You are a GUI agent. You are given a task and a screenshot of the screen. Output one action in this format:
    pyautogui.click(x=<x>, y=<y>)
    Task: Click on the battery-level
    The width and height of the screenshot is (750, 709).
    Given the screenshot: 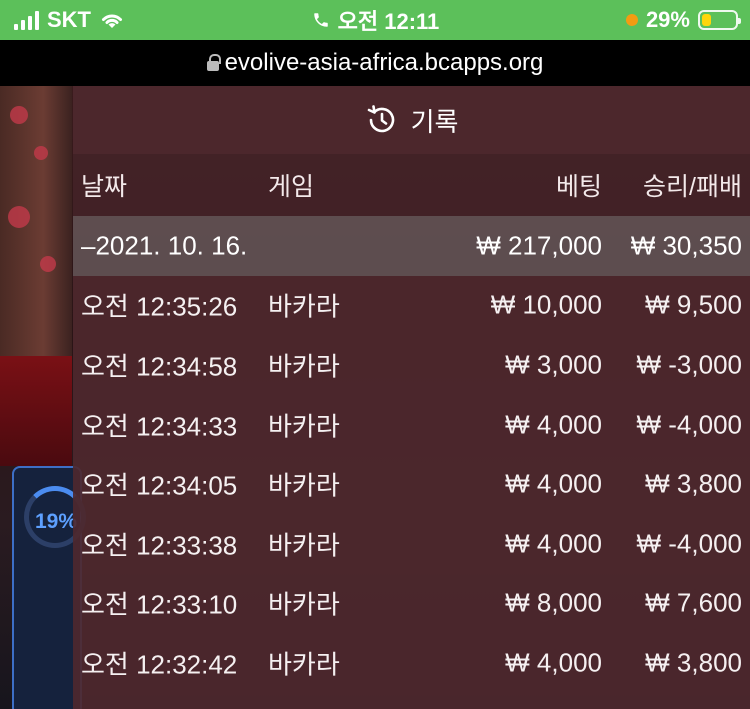 What is the action you would take?
    pyautogui.click(x=706, y=20)
    